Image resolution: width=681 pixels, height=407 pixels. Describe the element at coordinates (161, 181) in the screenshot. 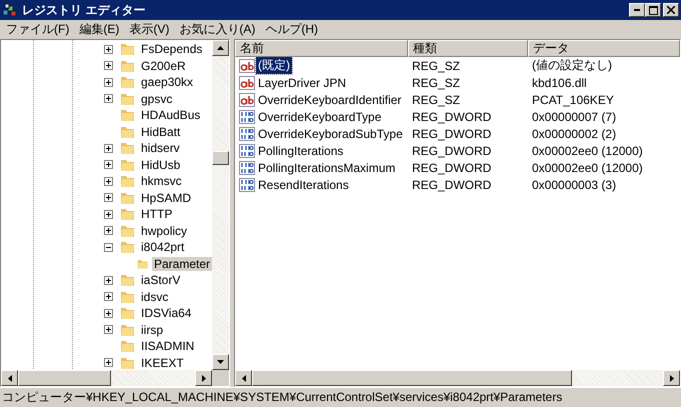

I see `tree-item: hkmsvc` at that location.